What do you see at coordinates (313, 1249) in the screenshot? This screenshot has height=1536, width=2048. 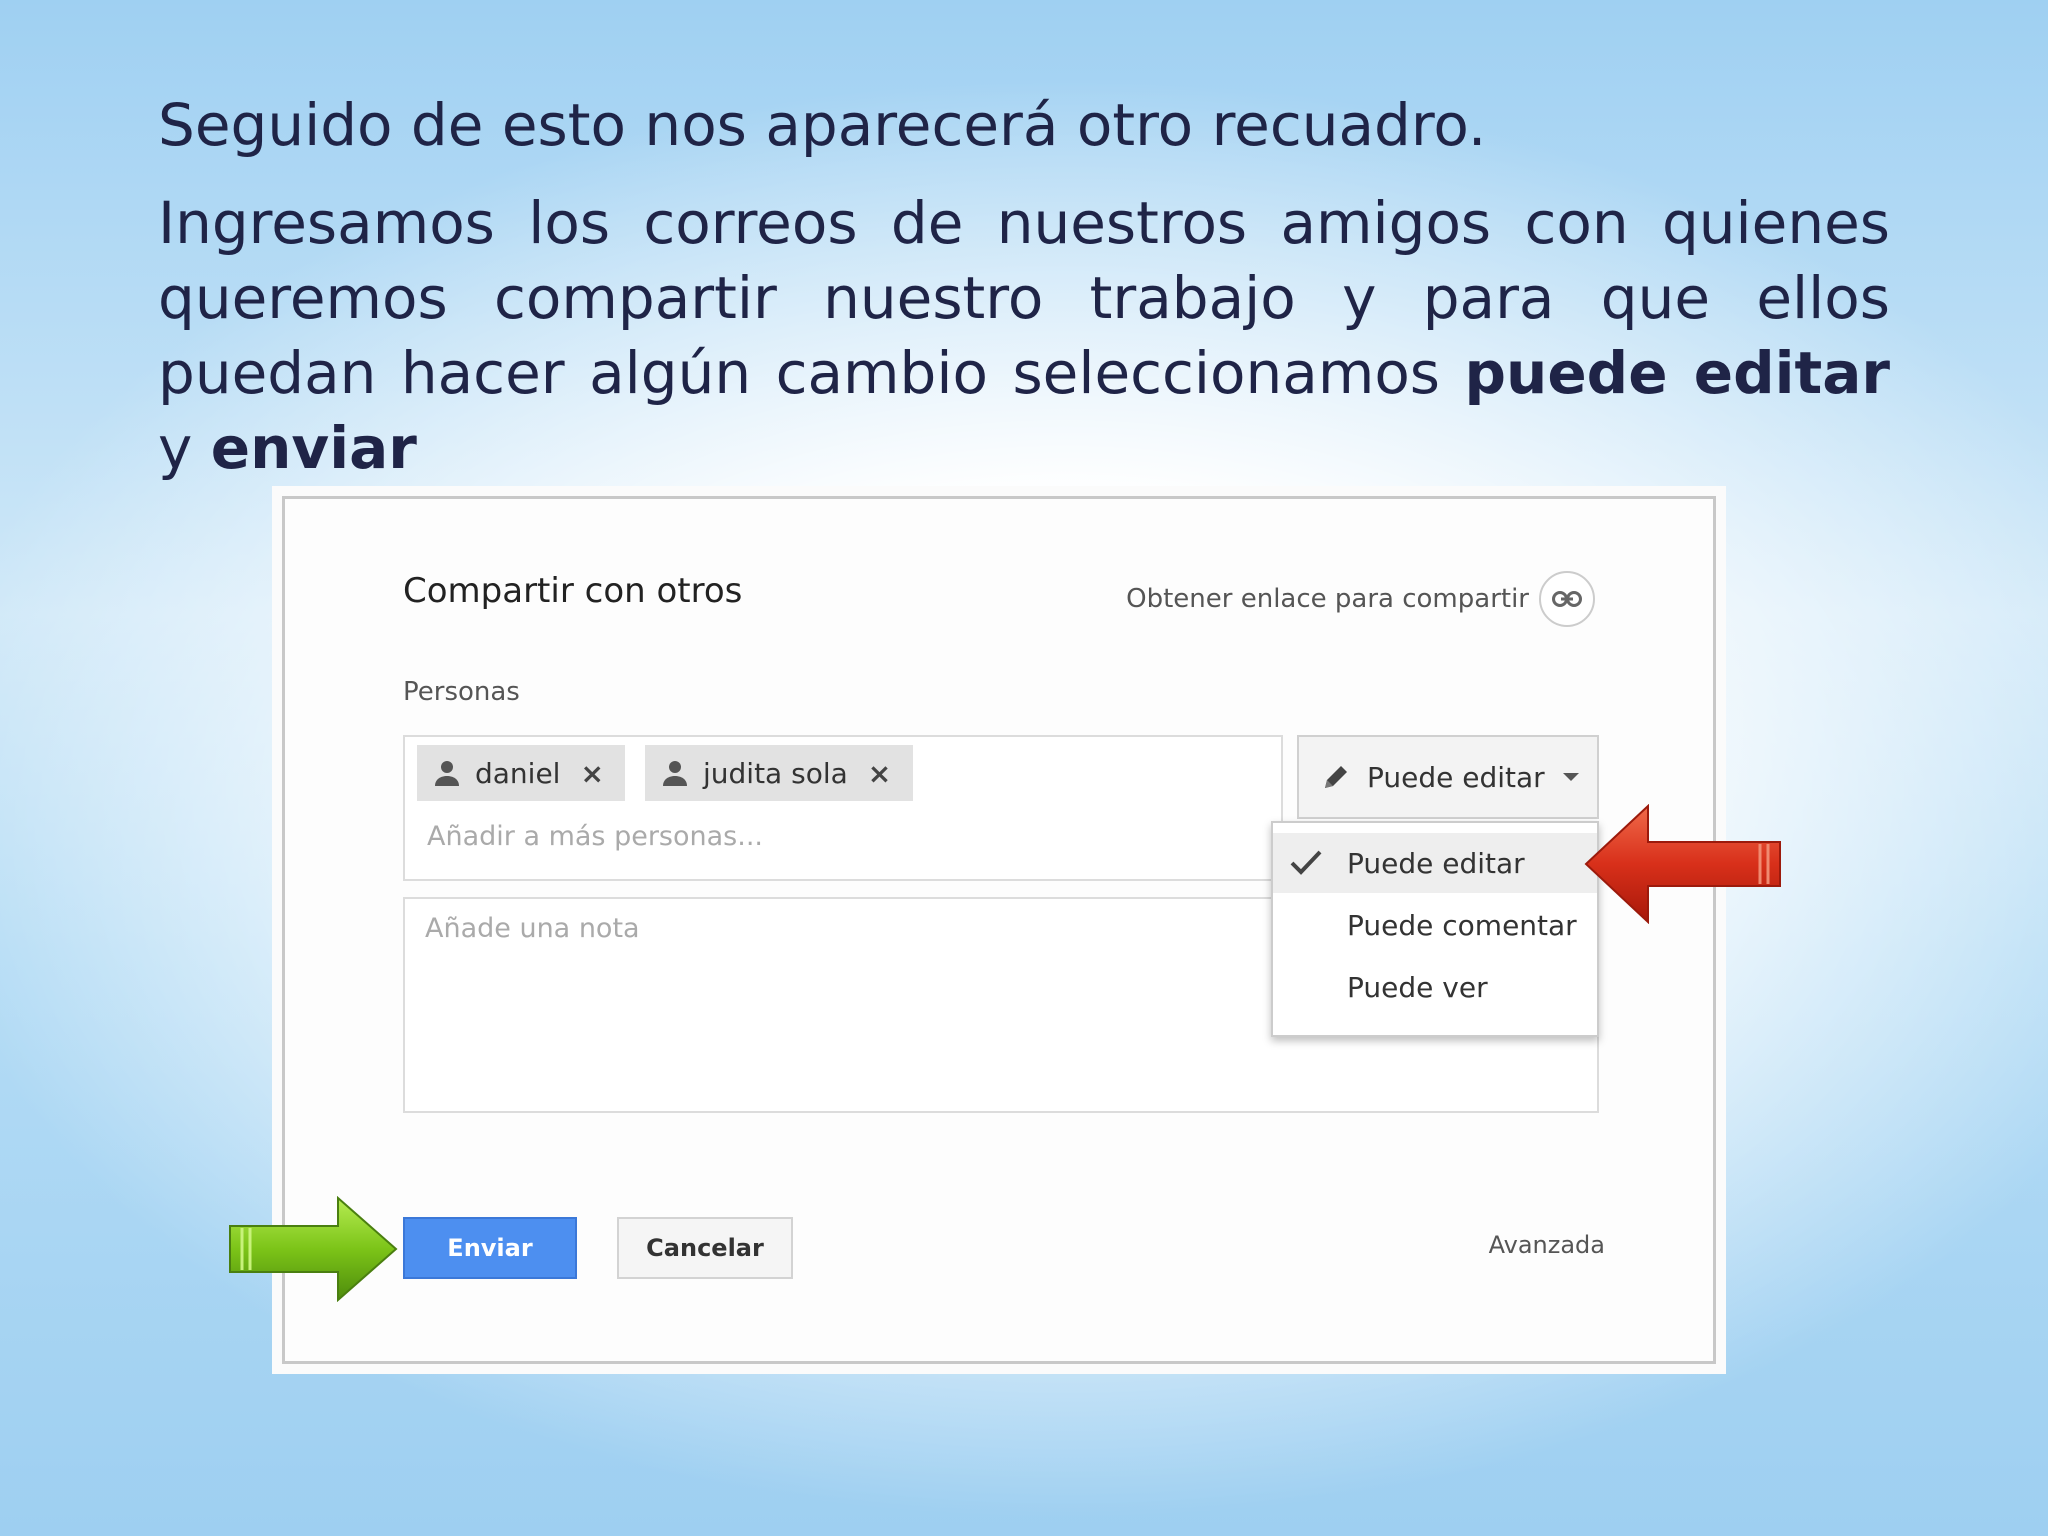 I see `green-arrow-icon` at bounding box center [313, 1249].